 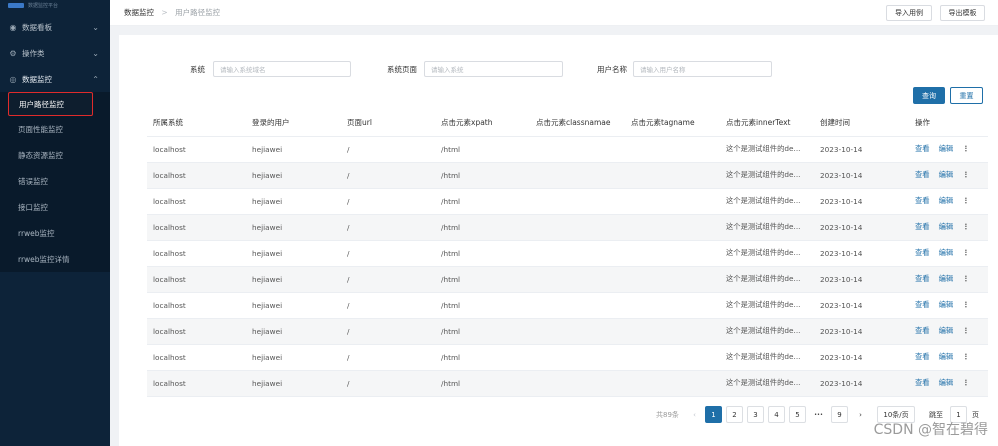 I want to click on sidebar-item-static-resource: 静态资源监控, so click(x=55, y=155).